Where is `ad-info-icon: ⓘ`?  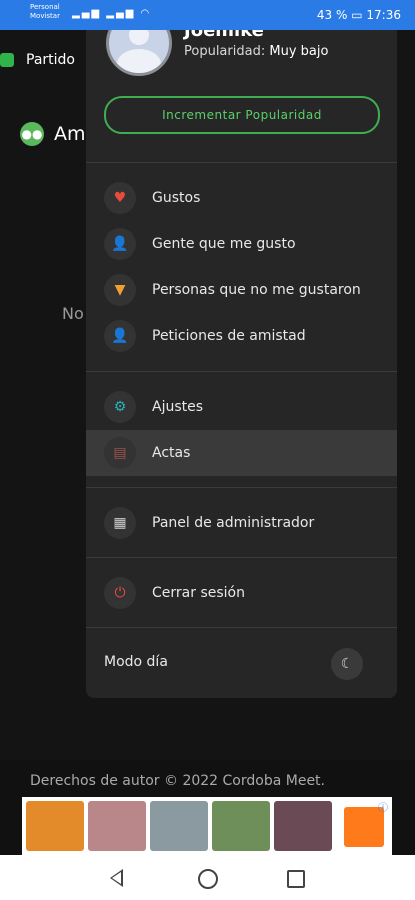
ad-info-icon: ⓘ is located at coordinates (383, 806).